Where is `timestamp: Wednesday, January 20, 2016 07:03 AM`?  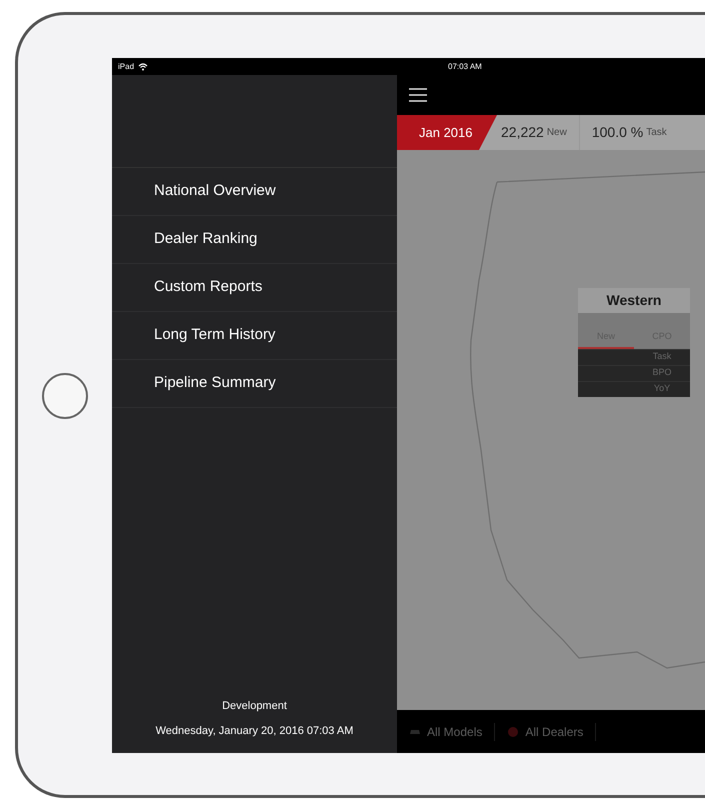 timestamp: Wednesday, January 20, 2016 07:03 AM is located at coordinates (255, 731).